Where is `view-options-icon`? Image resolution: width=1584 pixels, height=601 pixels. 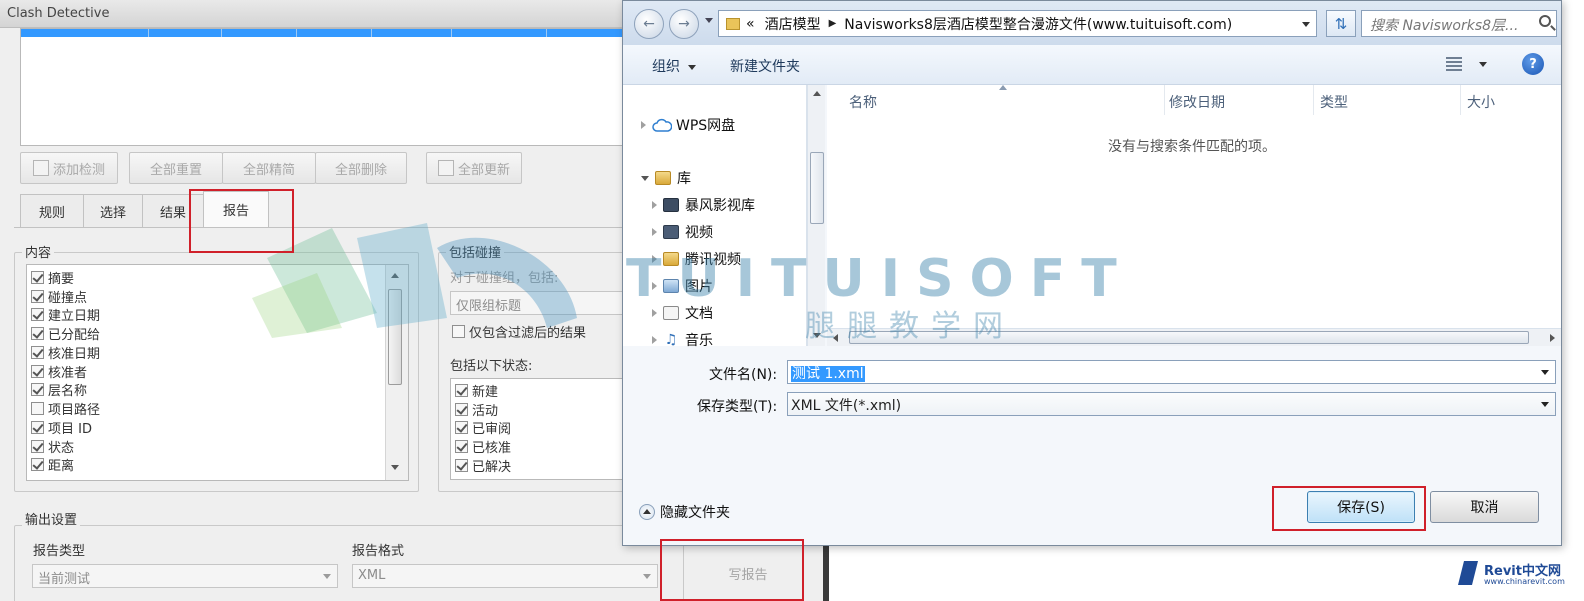 view-options-icon is located at coordinates (1454, 64).